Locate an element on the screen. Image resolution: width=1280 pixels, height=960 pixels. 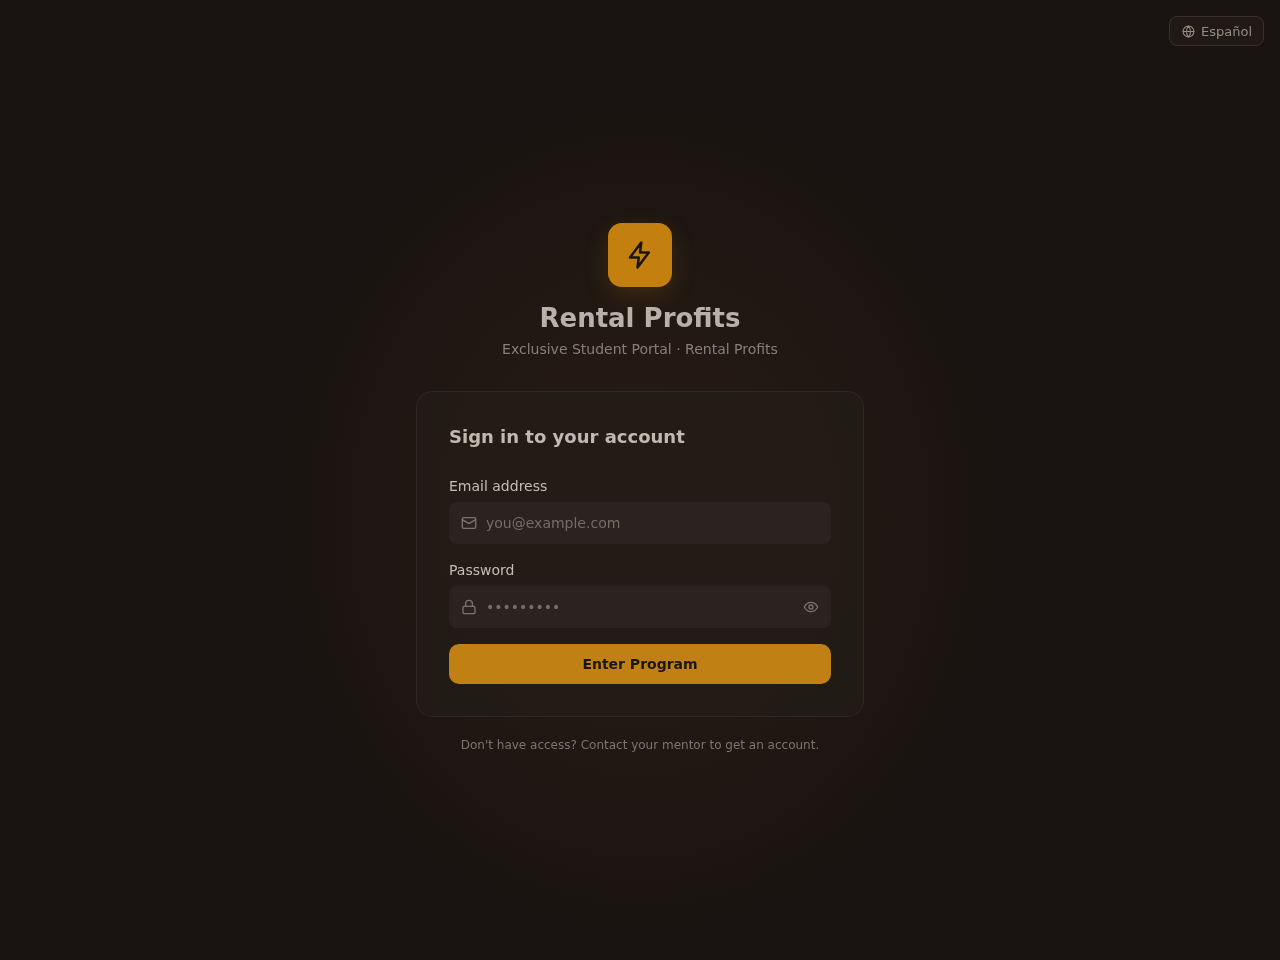
field-label: Password is located at coordinates (482, 570).